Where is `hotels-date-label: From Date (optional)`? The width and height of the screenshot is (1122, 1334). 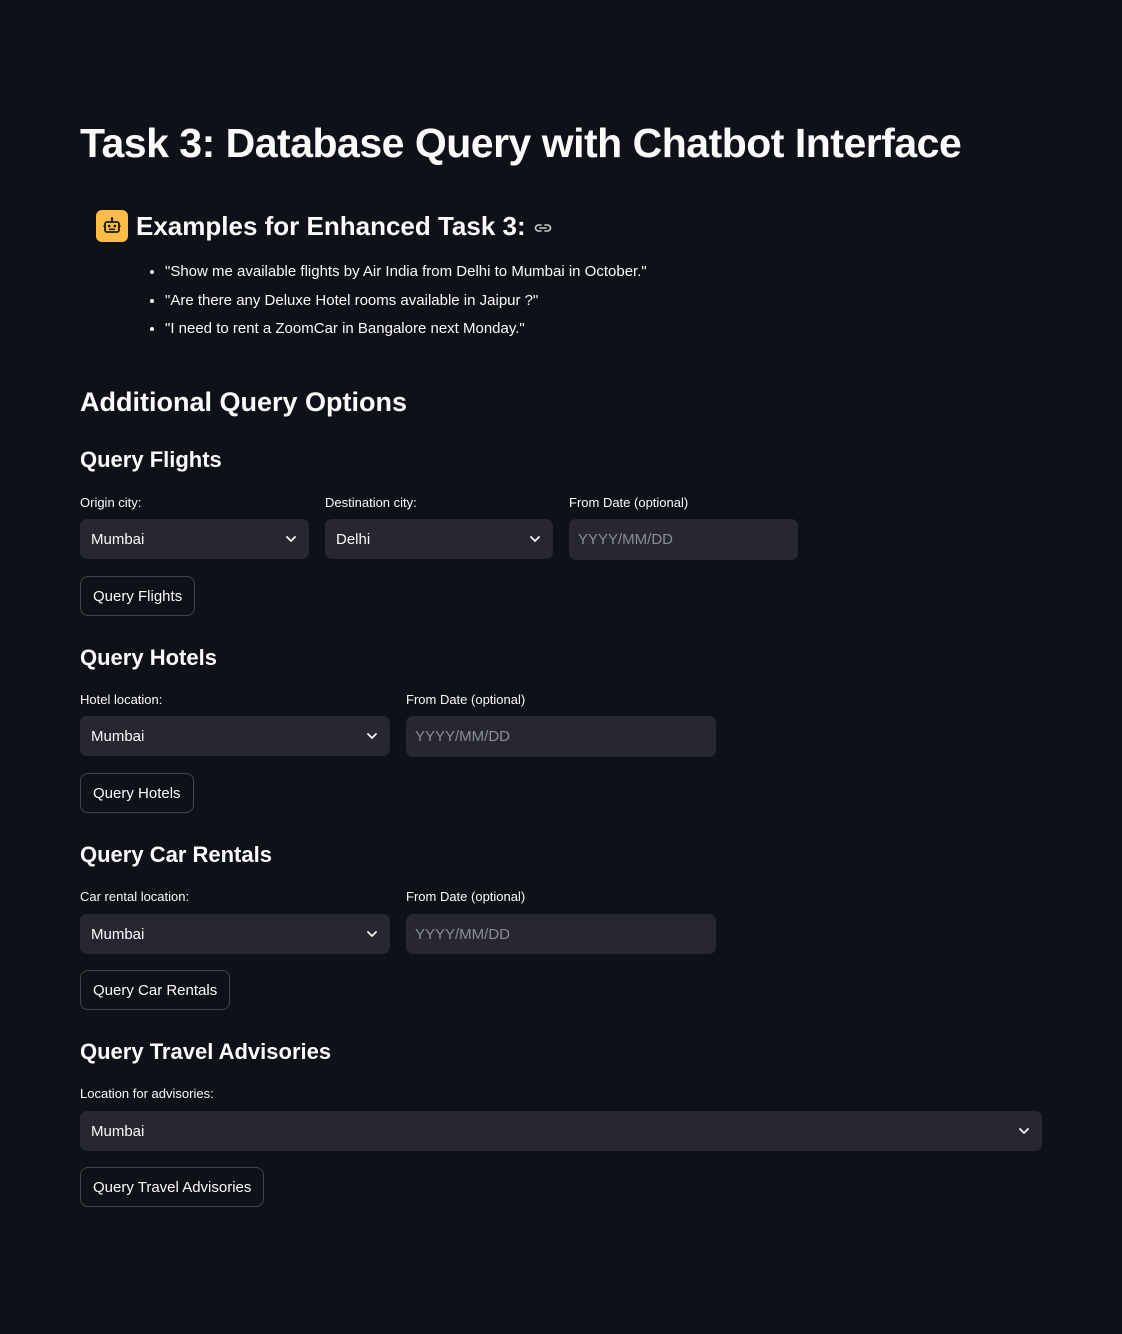
hotels-date-label: From Date (optional) is located at coordinates (466, 699).